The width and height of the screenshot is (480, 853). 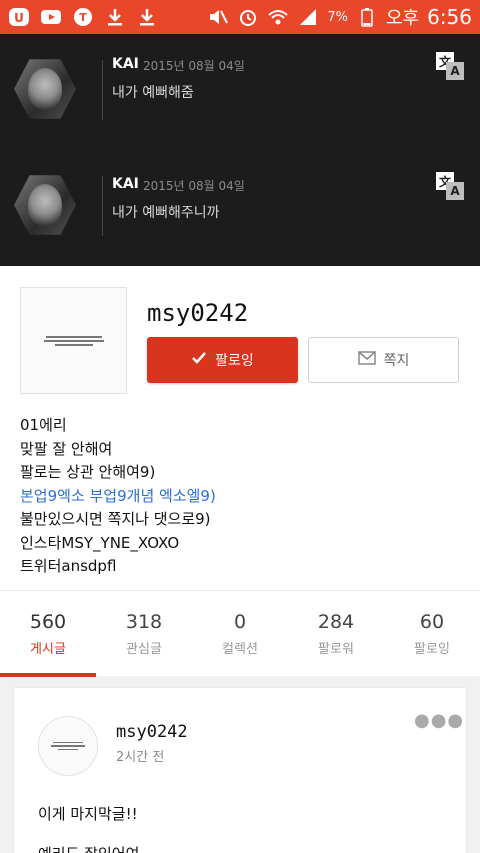 What do you see at coordinates (43, 425) in the screenshot?
I see `bio-line: 01에리` at bounding box center [43, 425].